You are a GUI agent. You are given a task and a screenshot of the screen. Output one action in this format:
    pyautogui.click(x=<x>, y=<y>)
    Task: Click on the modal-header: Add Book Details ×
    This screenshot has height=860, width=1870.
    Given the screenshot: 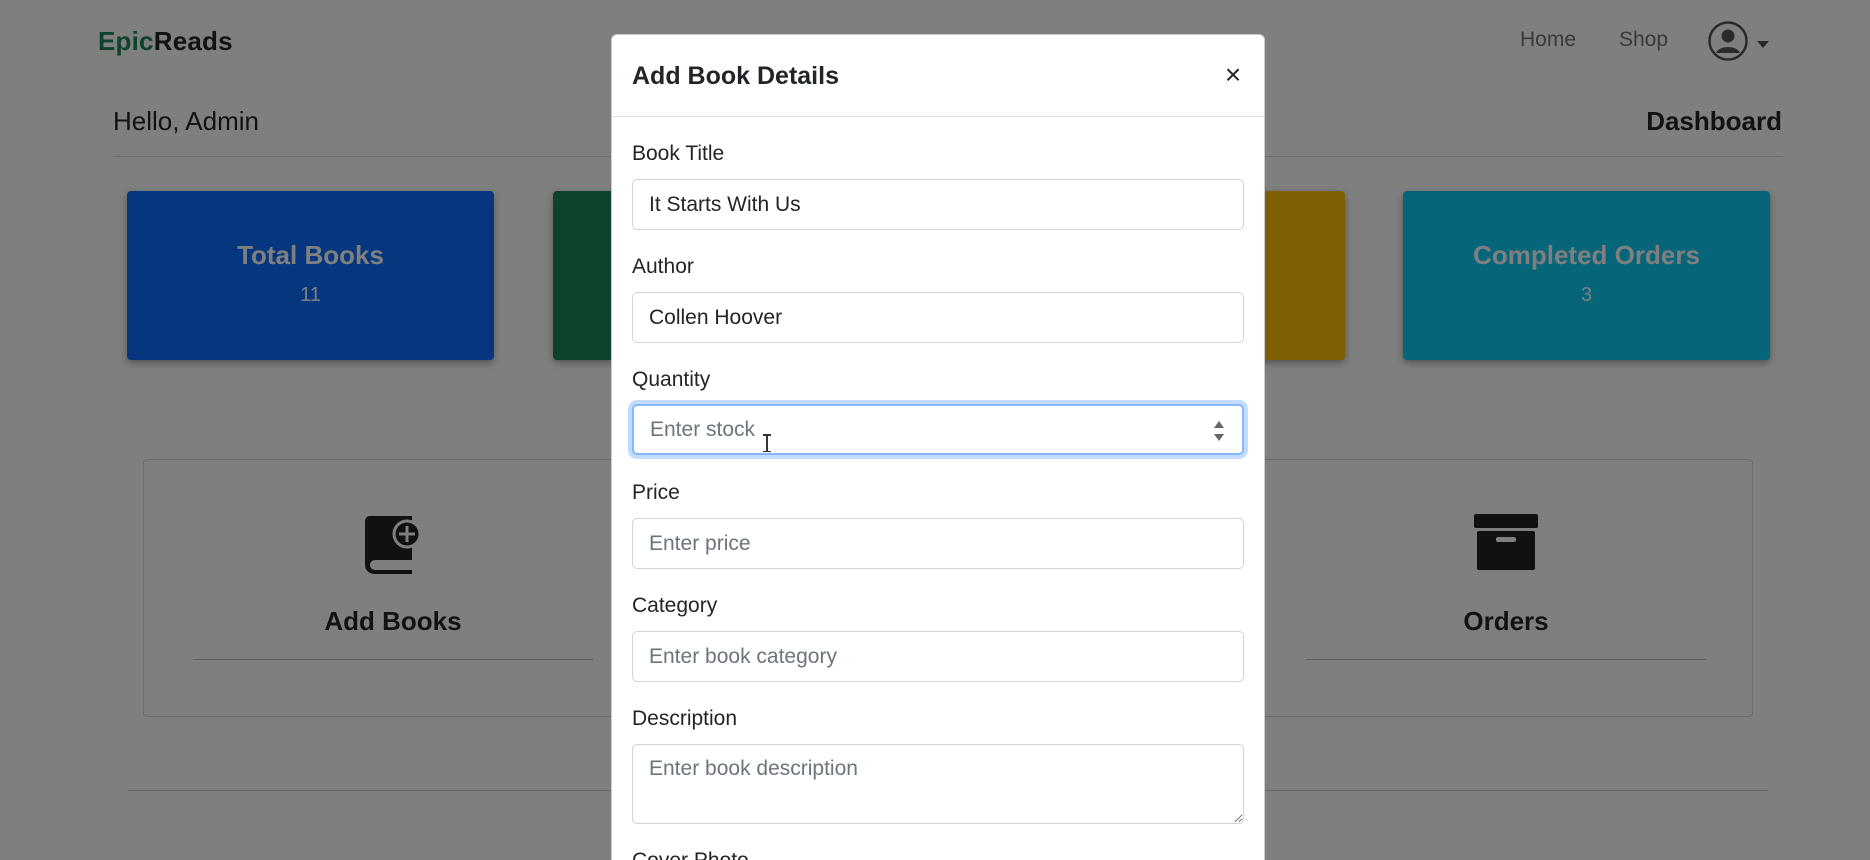 What is the action you would take?
    pyautogui.click(x=938, y=76)
    